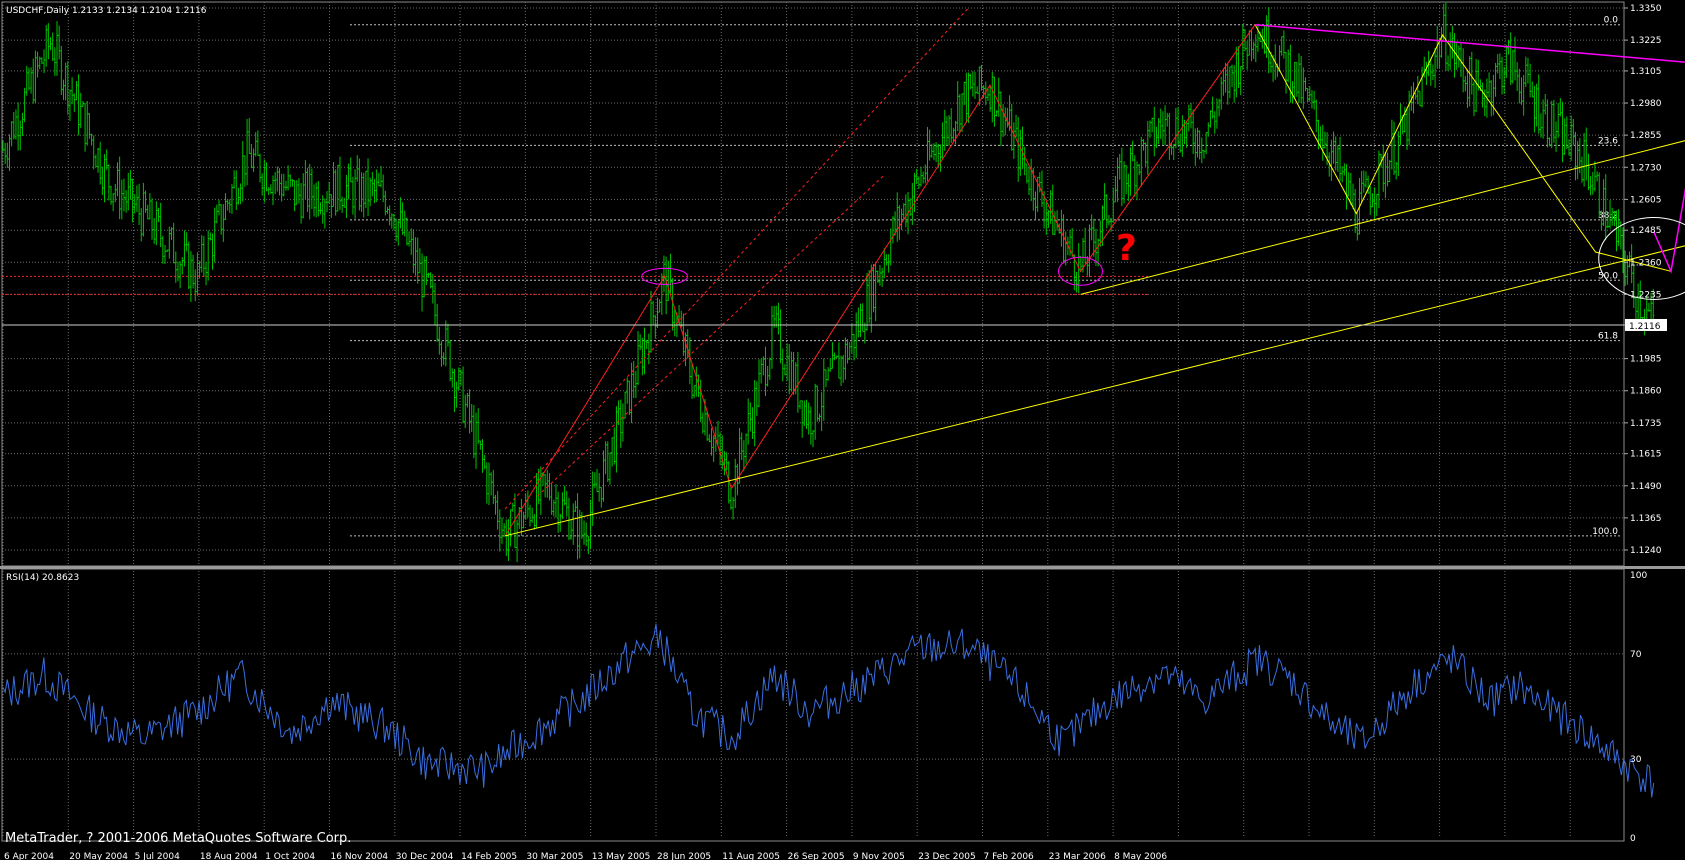  Describe the element at coordinates (489, 856) in the screenshot. I see `date-tick-label: 14 Feb 2005` at that location.